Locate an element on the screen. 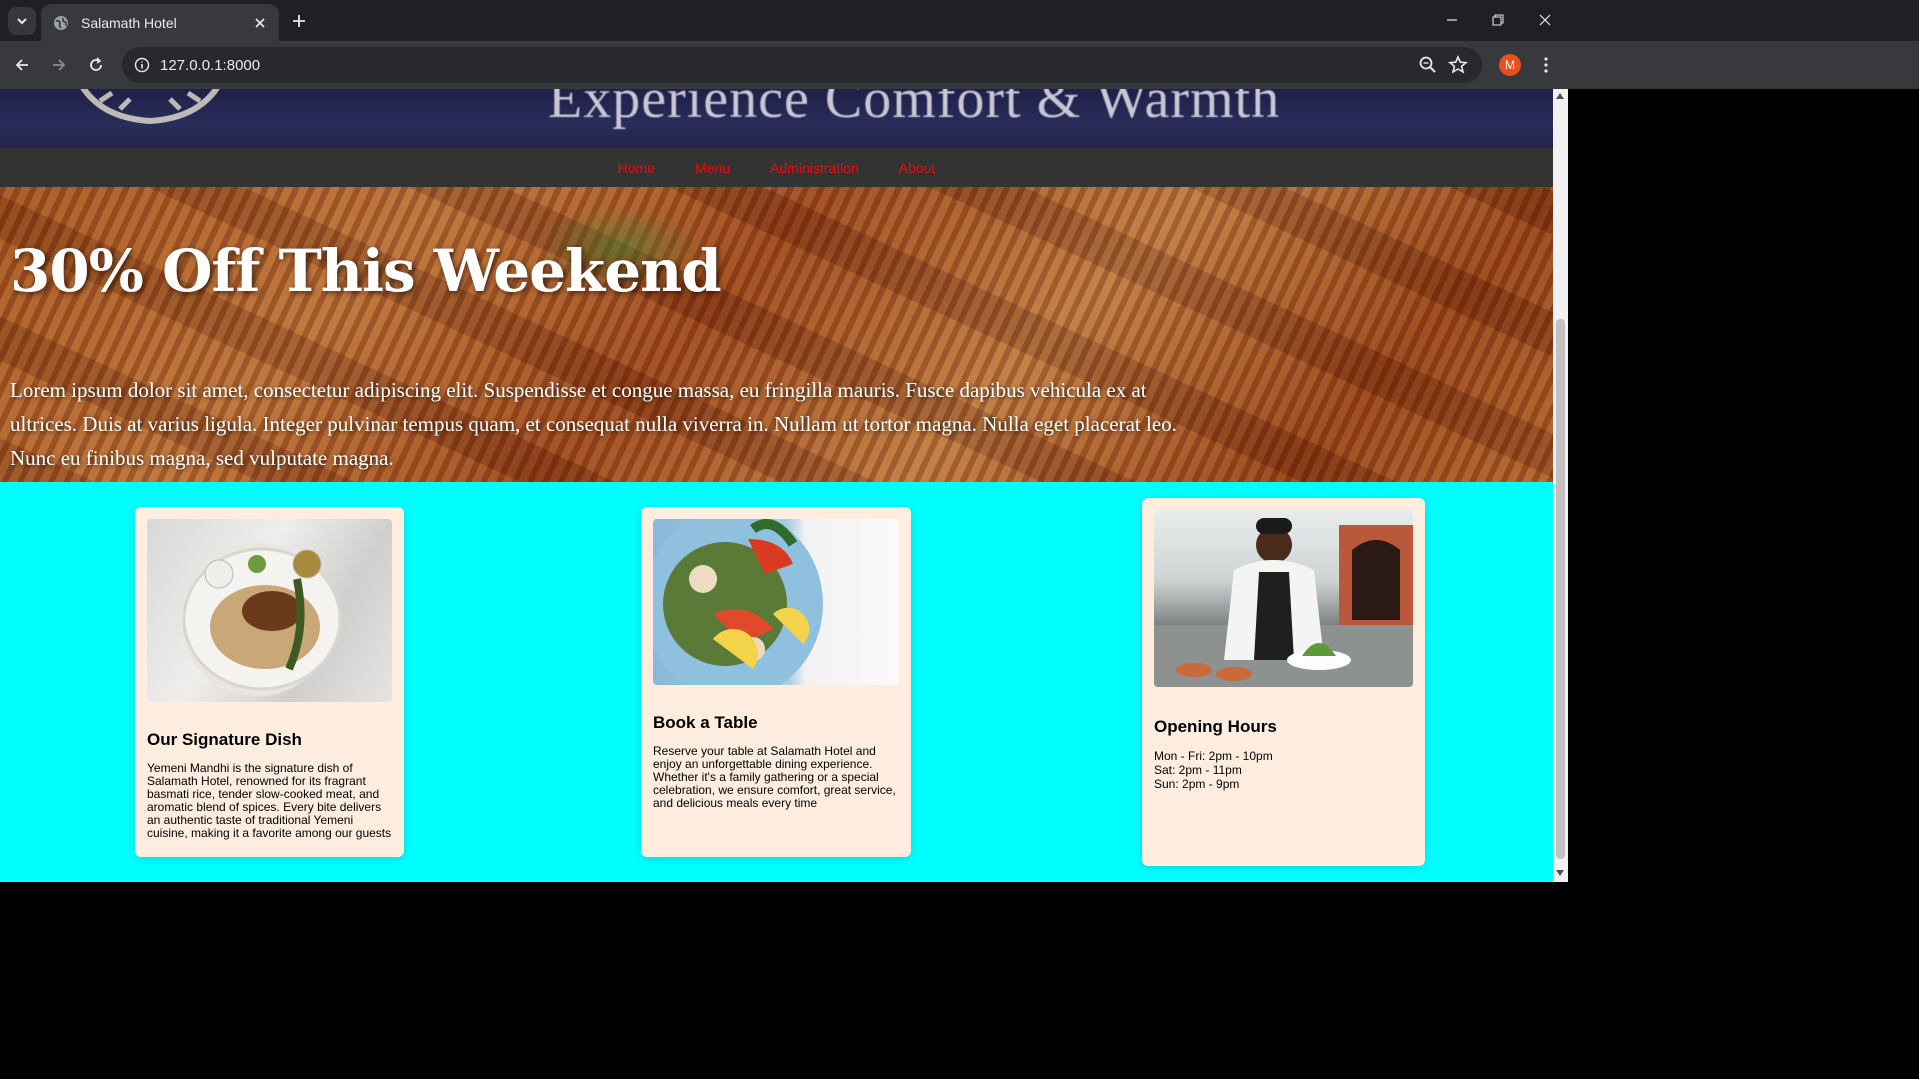  arrow-left-icon is located at coordinates (21, 65).